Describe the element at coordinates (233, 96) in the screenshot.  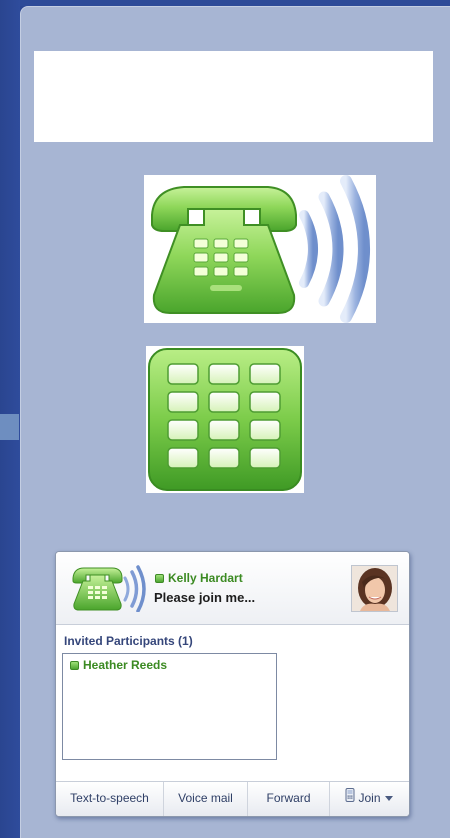
I see `blank-content-area` at that location.